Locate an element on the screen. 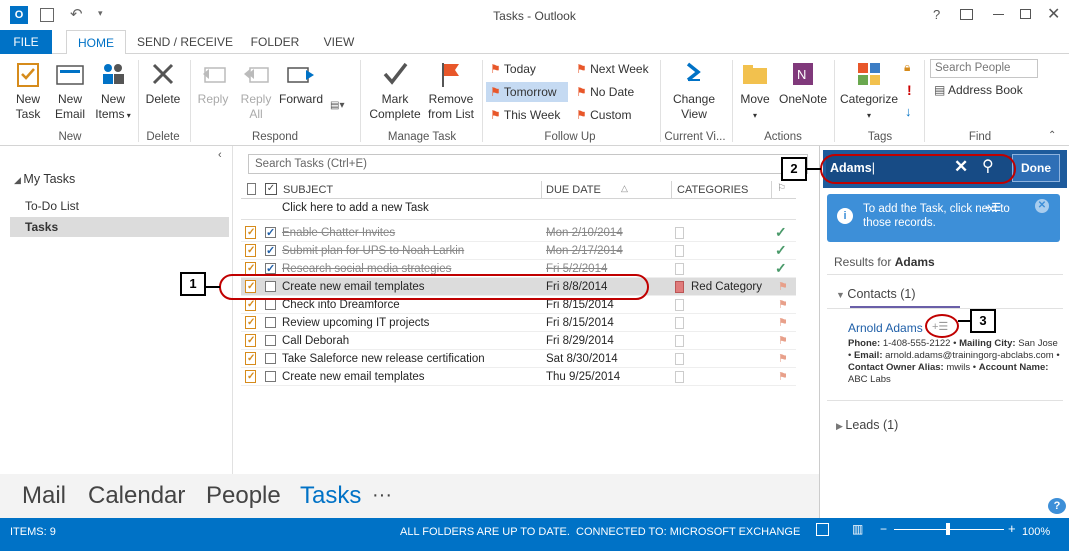 This screenshot has width=1069, height=551. zoom-out-icon: − is located at coordinates (883, 529).